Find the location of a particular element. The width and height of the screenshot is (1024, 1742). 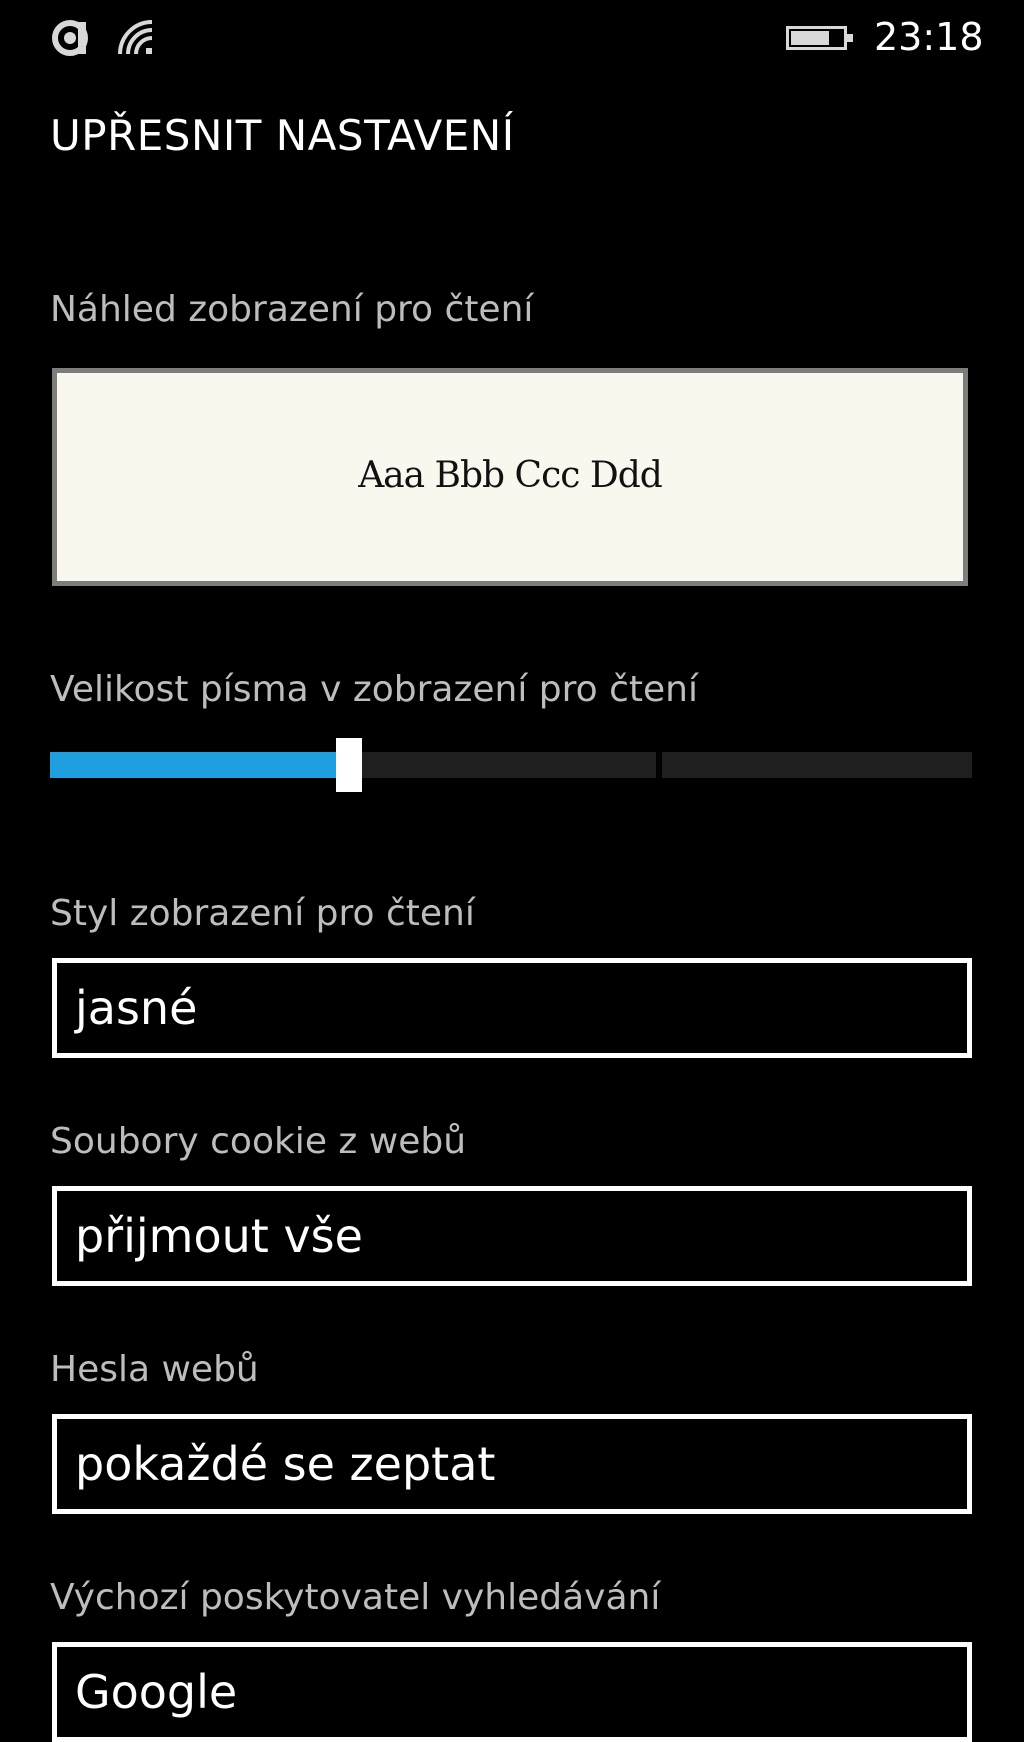

cookies-value: přijmout vše is located at coordinates (219, 1236).